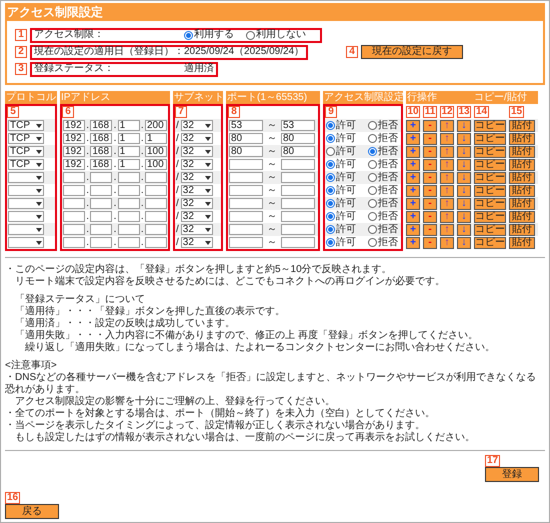 This screenshot has height=523, width=550. Describe the element at coordinates (155, 151) in the screenshot. I see `text-field: 100` at that location.